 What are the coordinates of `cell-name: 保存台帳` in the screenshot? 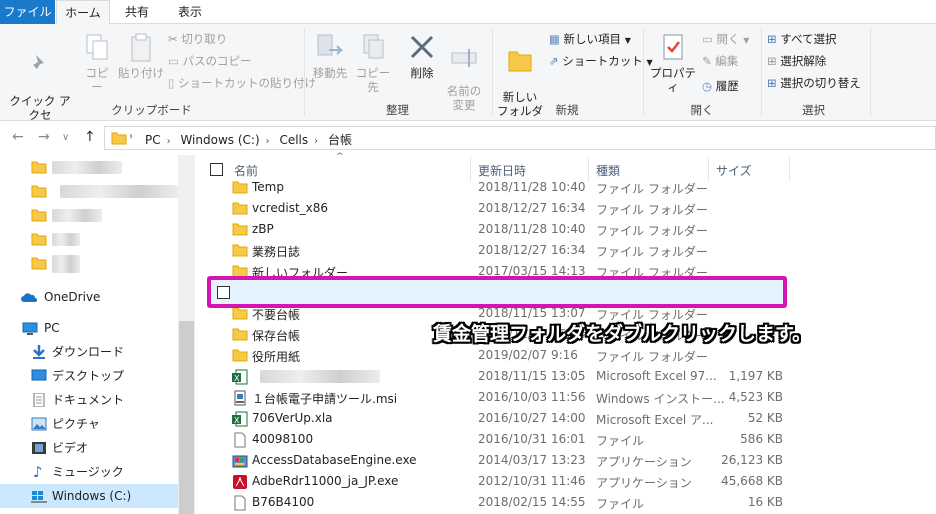 It's located at (276, 336).